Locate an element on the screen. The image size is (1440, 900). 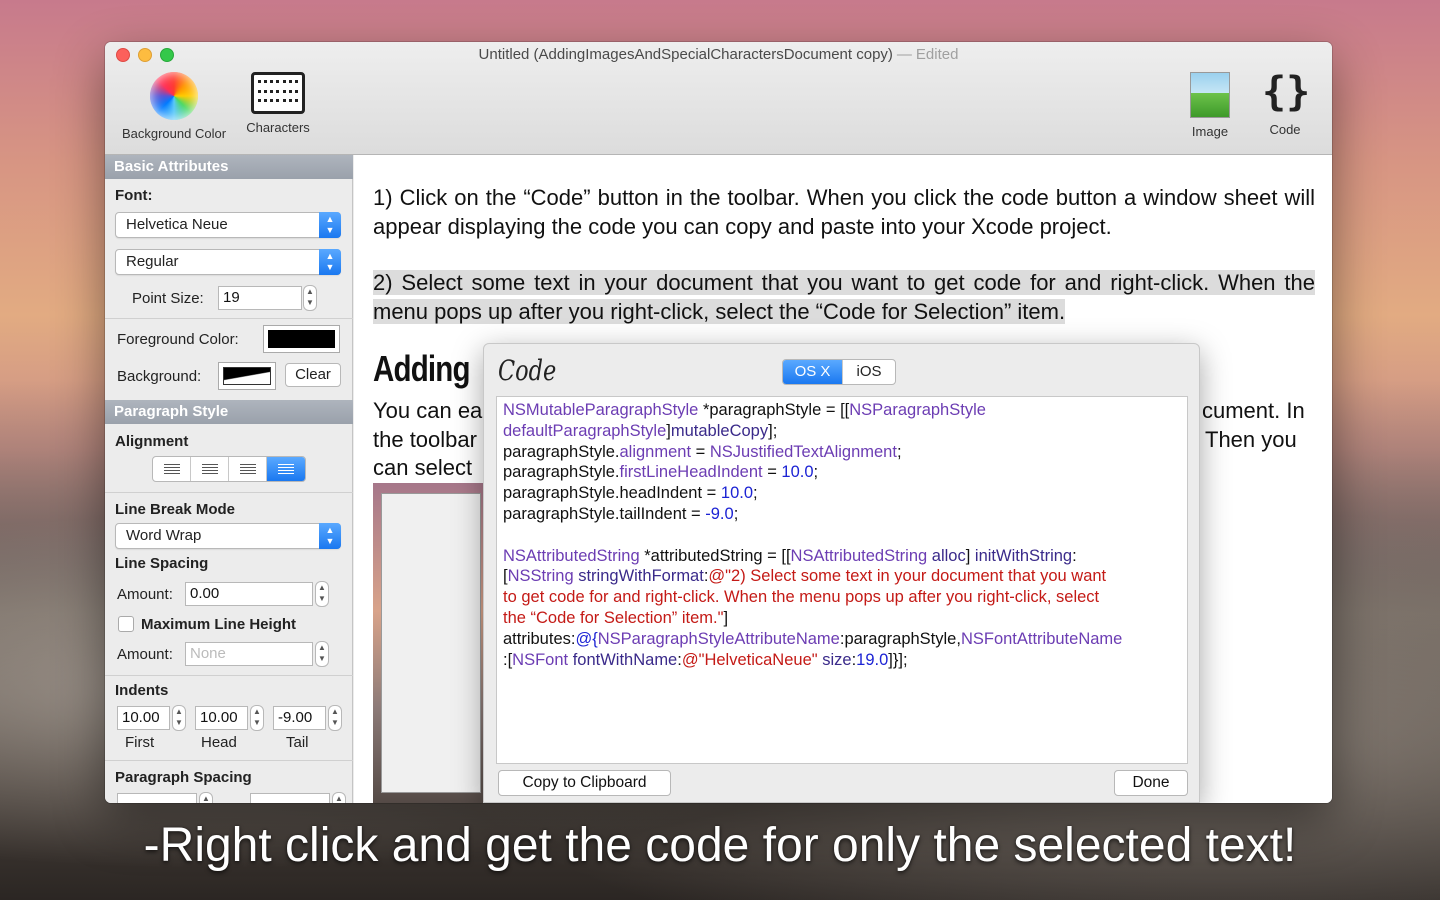
code-token: attributes: is located at coordinates (539, 638).